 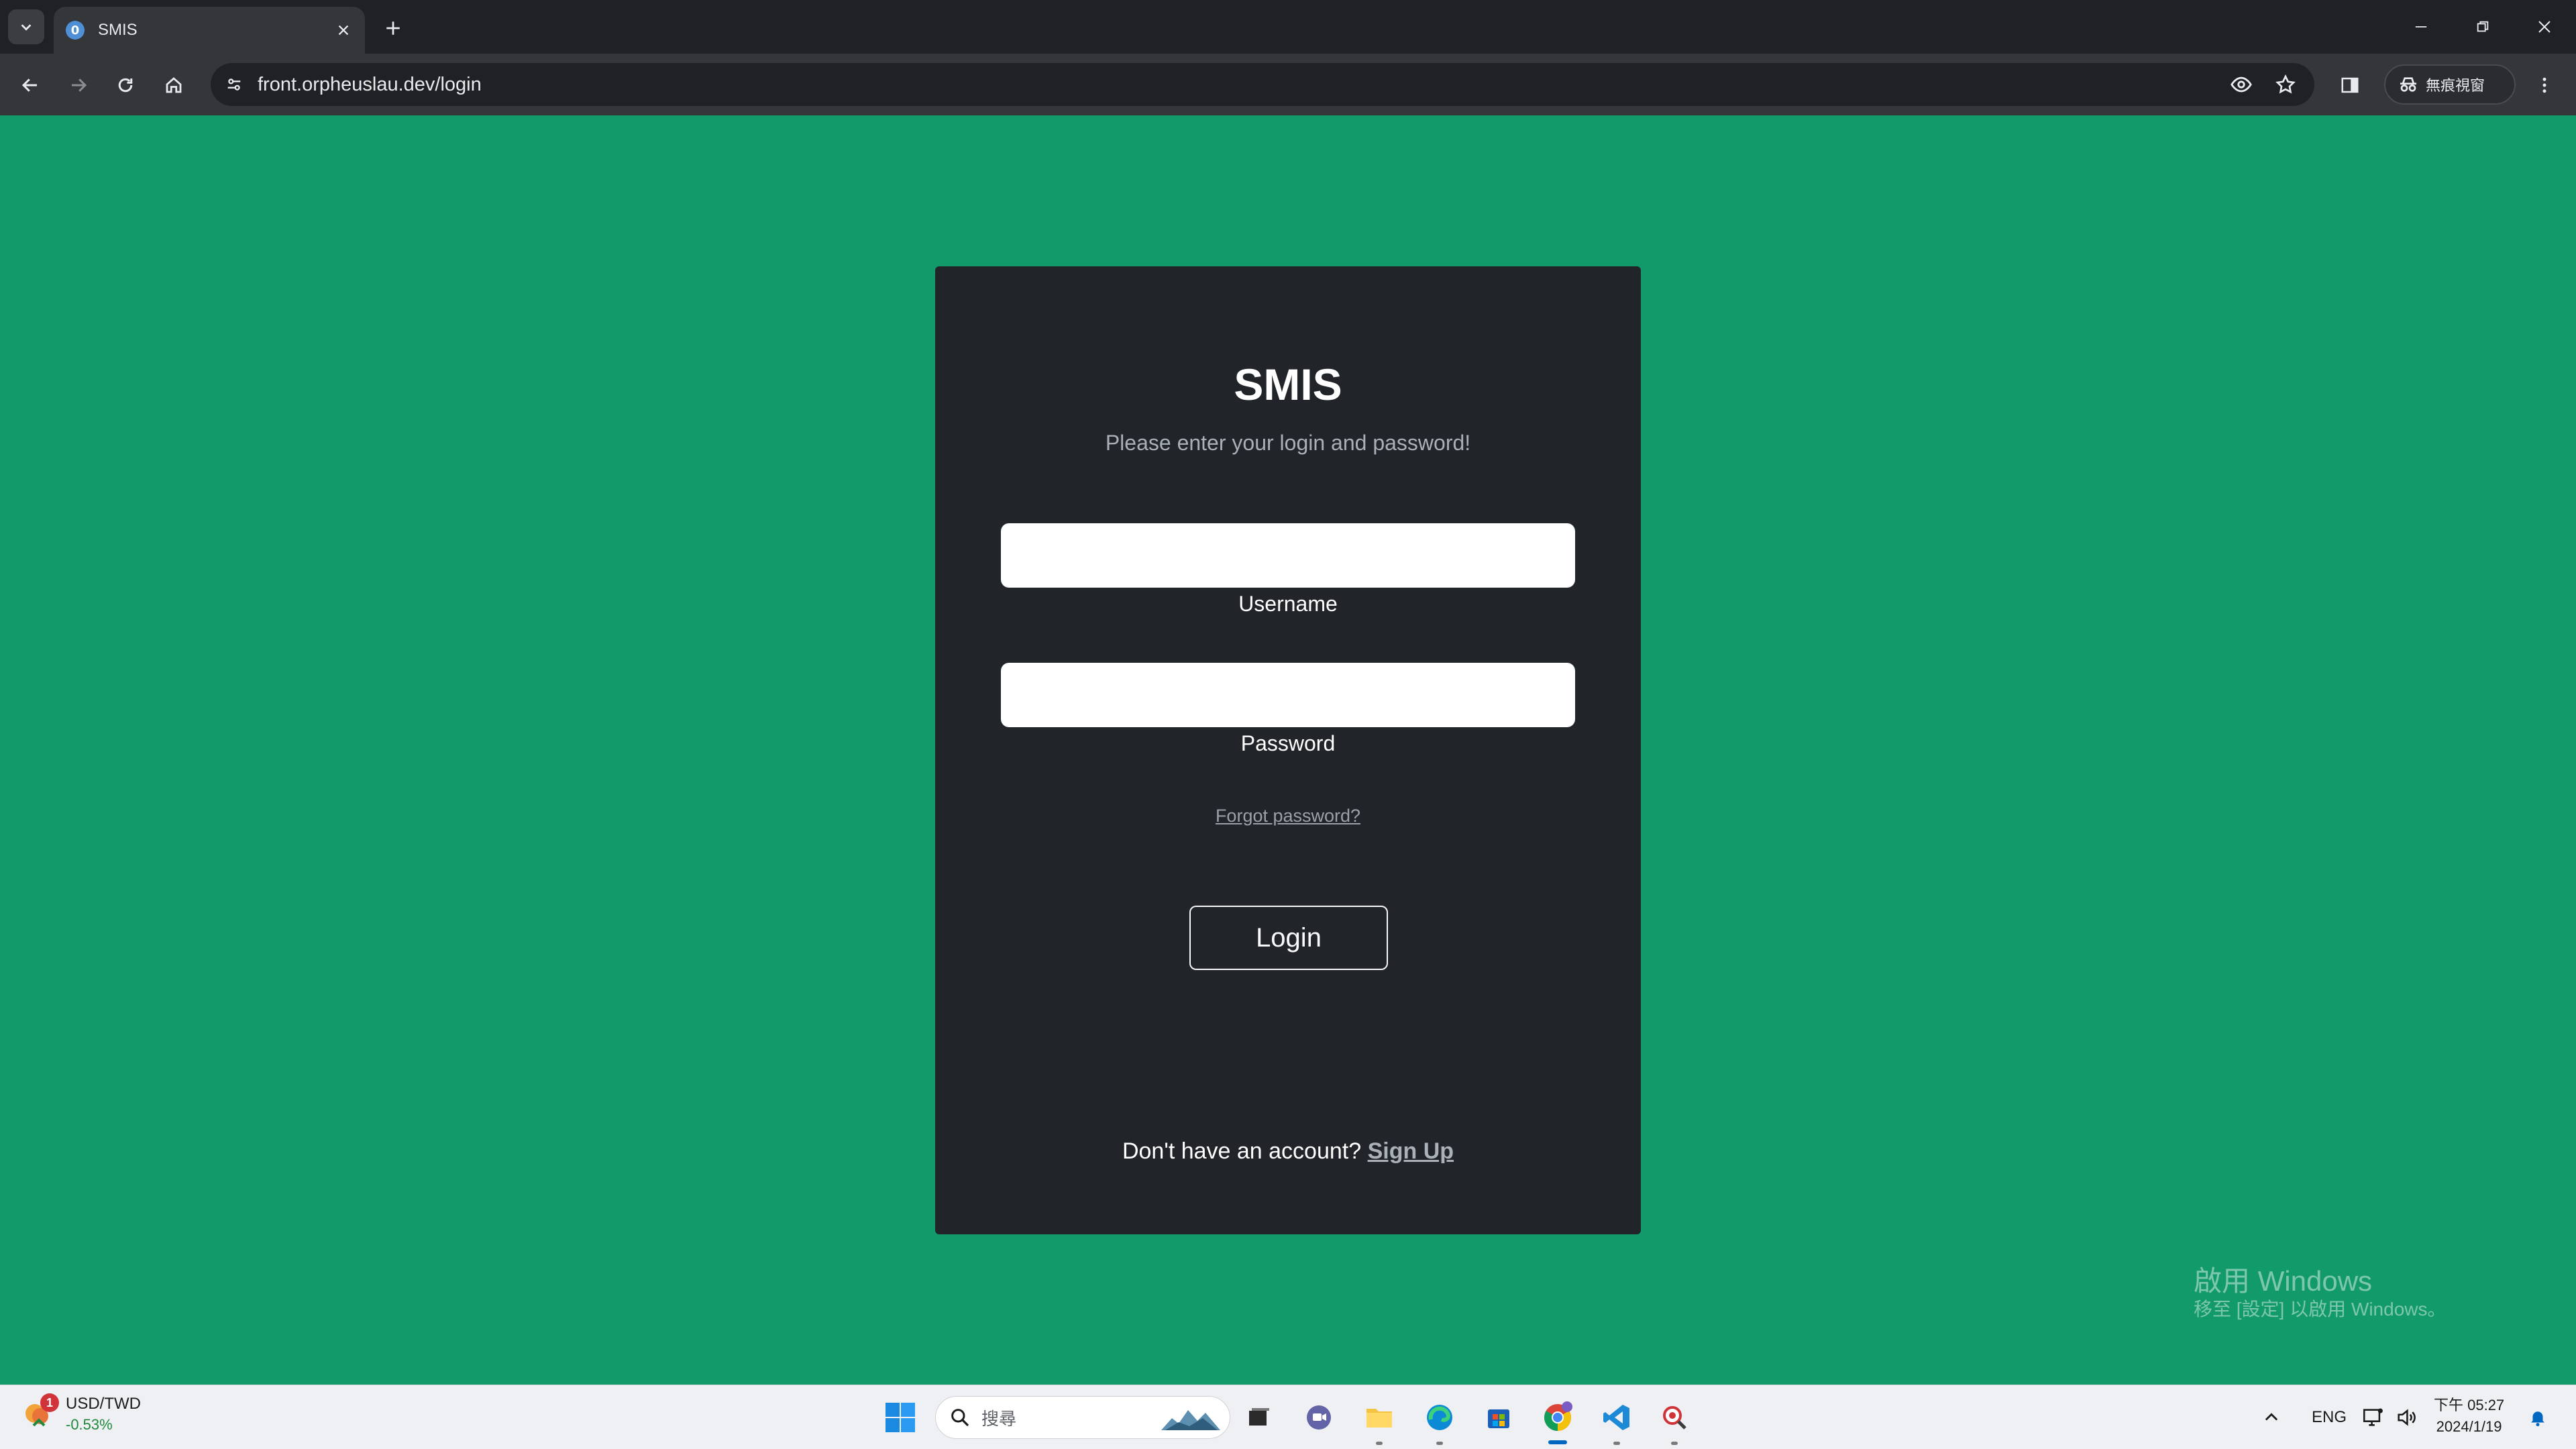 I want to click on edge-button, so click(x=1439, y=1417).